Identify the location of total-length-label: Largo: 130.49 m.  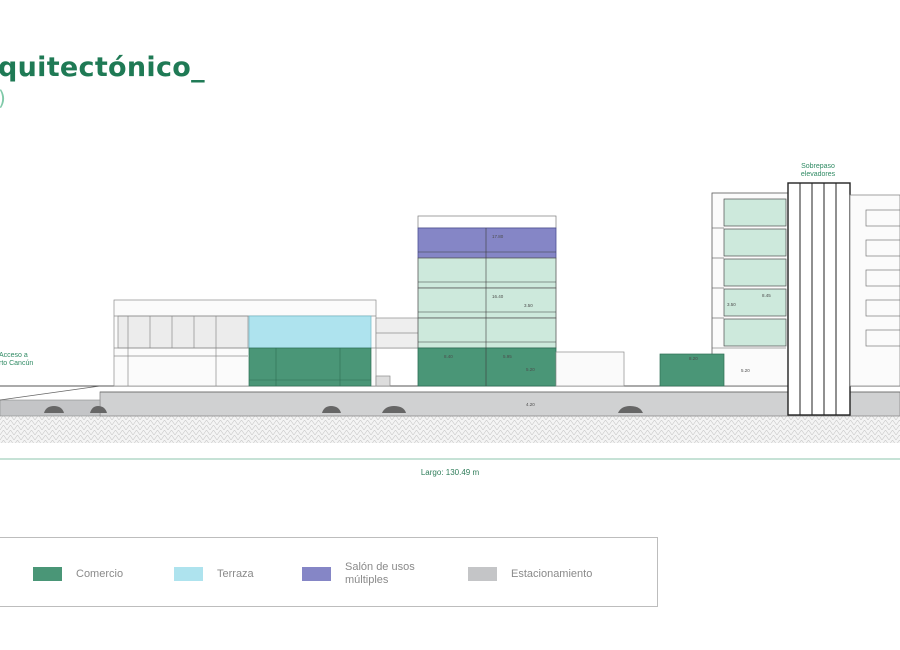
(450, 472).